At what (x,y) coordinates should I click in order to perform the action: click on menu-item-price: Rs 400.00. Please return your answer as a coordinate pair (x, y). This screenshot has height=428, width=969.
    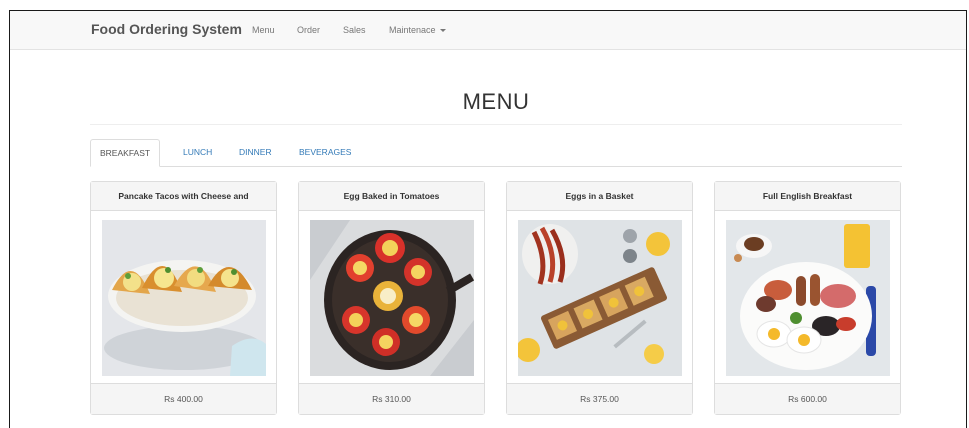
    Looking at the image, I should click on (183, 398).